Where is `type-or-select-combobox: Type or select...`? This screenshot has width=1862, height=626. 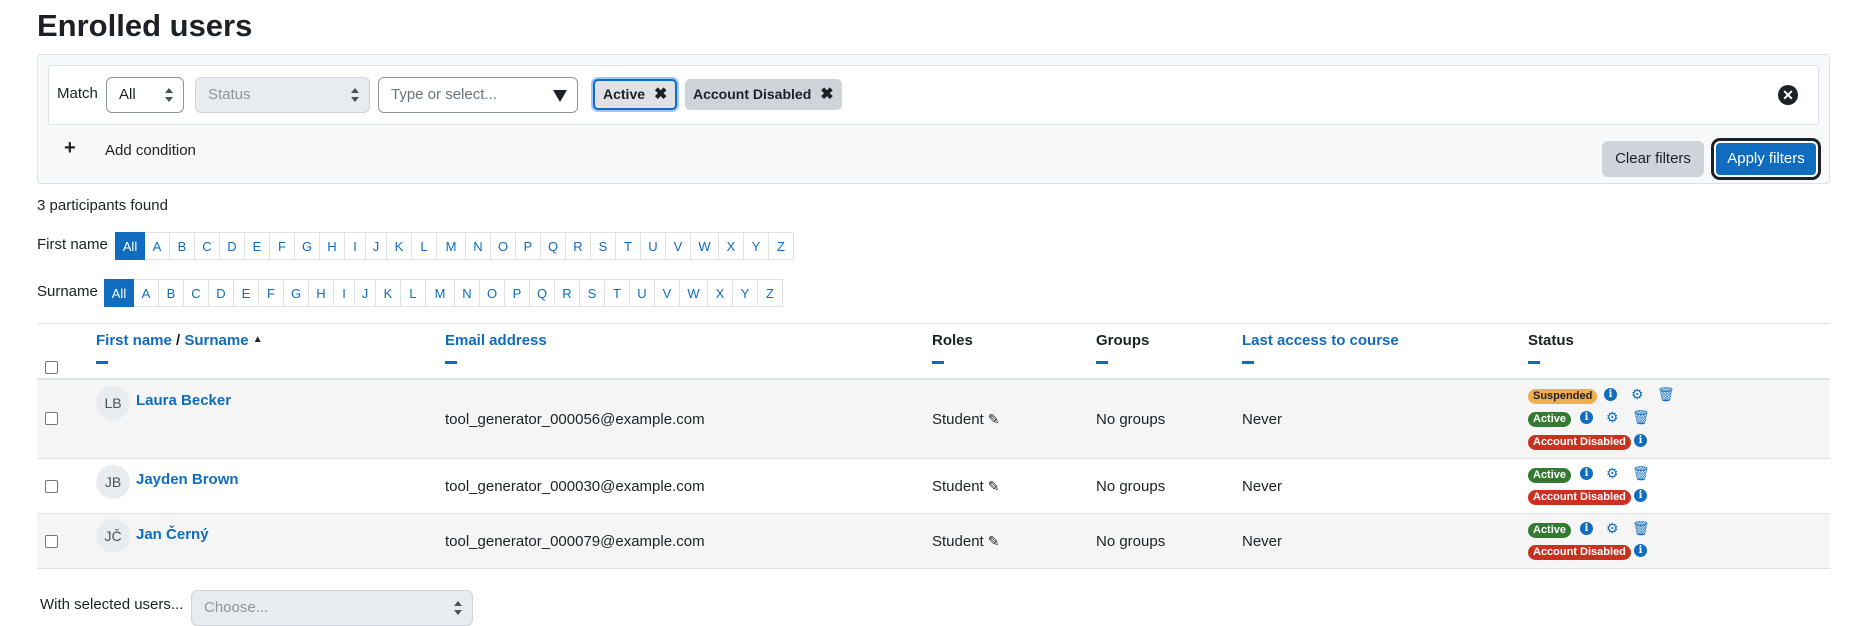
type-or-select-combobox: Type or select... is located at coordinates (478, 95).